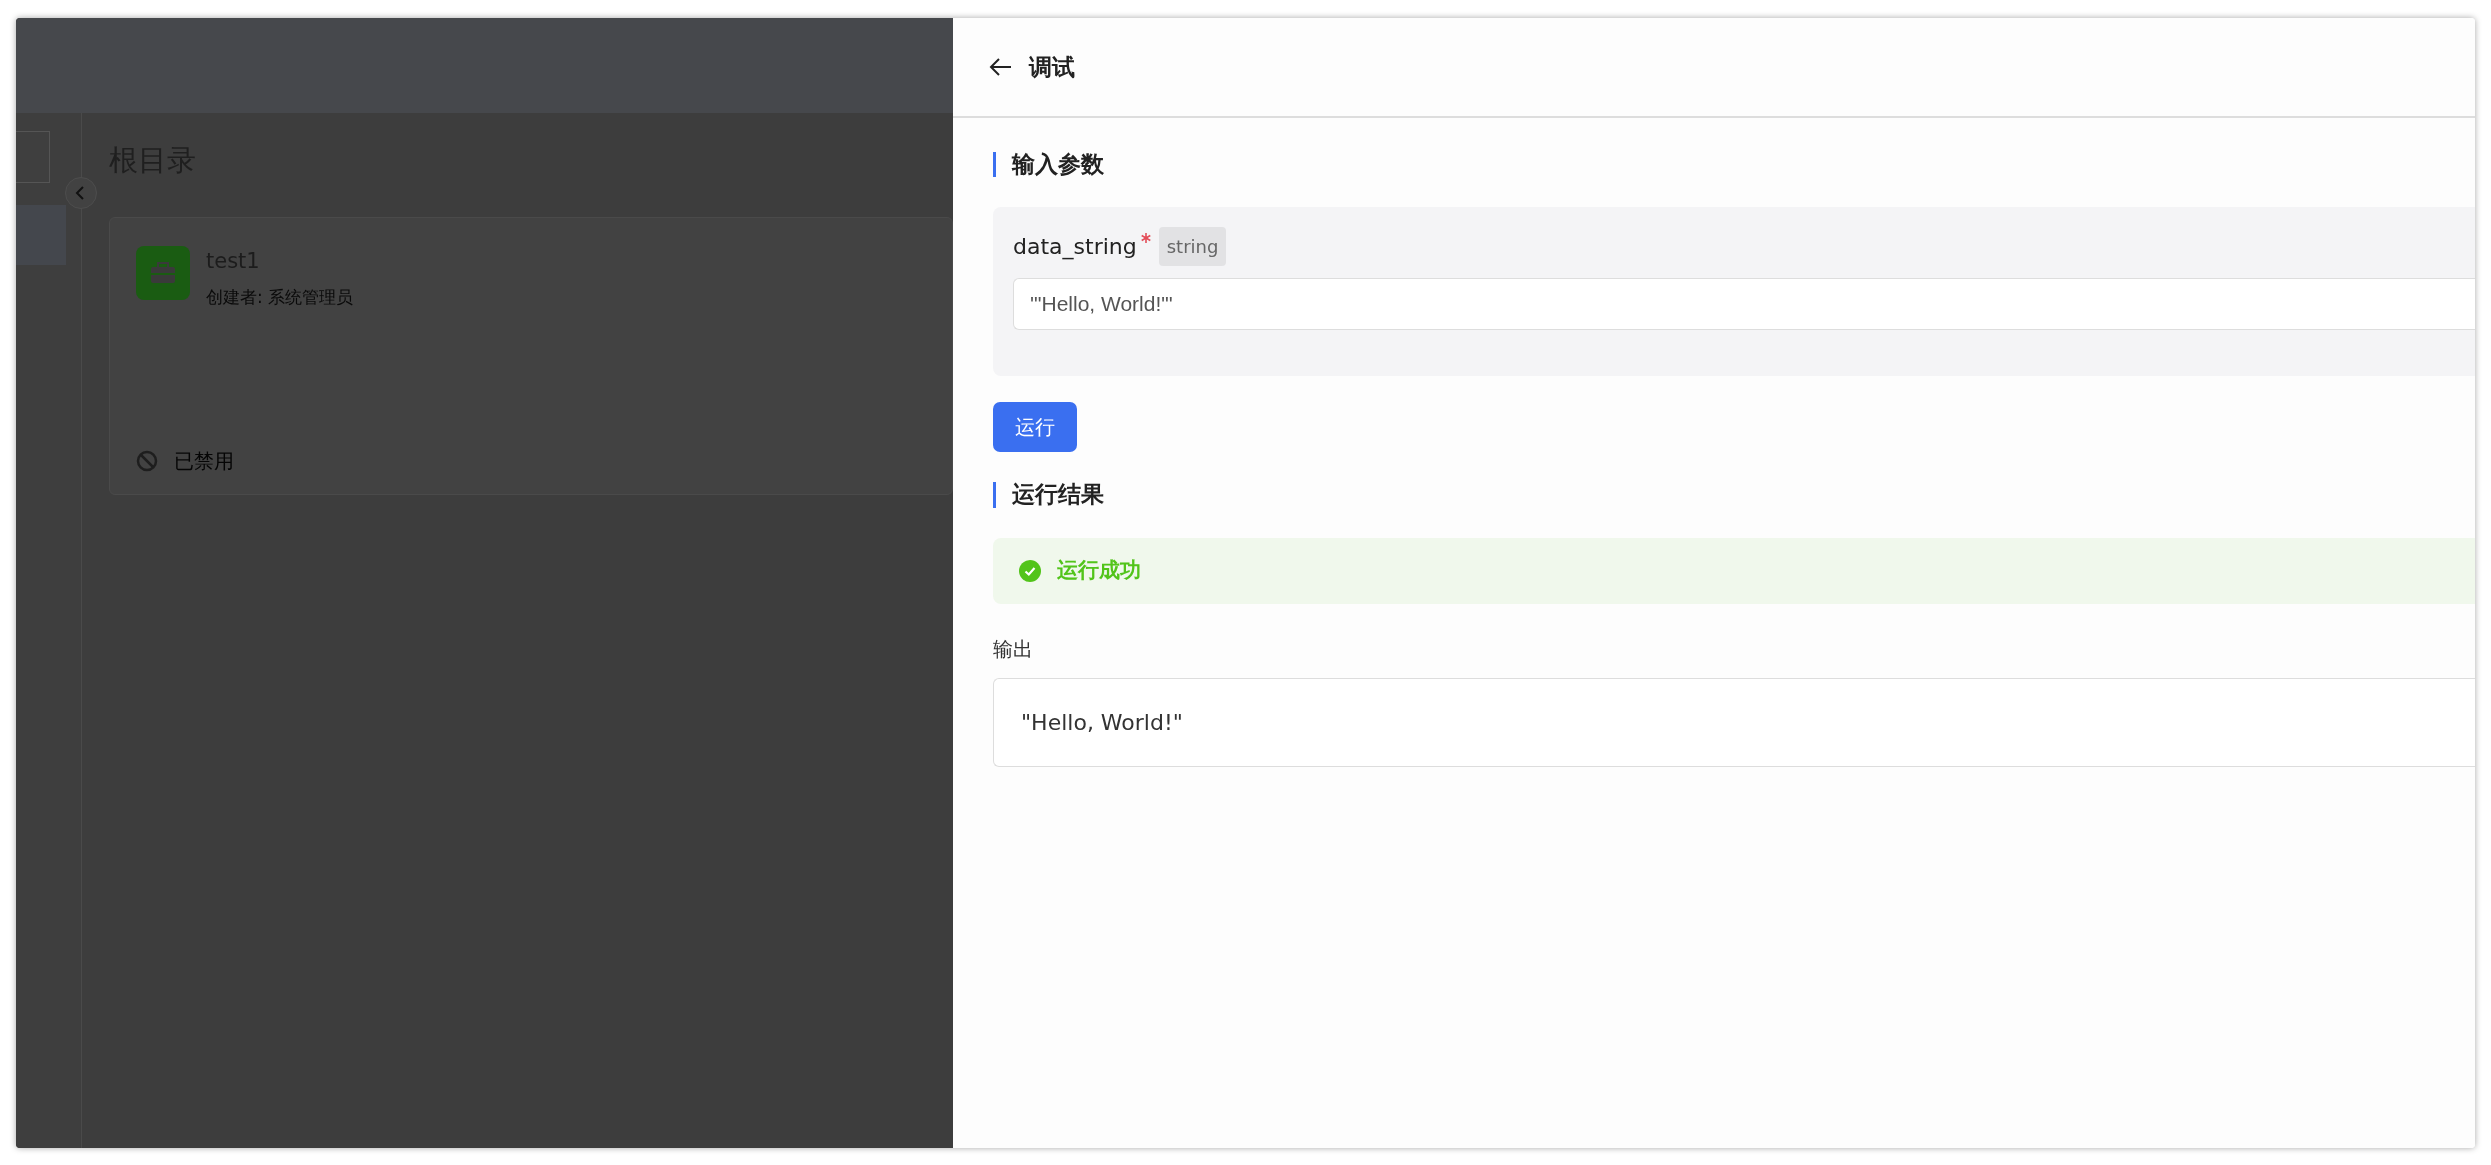 This screenshot has width=2491, height=1165. What do you see at coordinates (1734, 165) in the screenshot?
I see `section-title: 输入参数` at bounding box center [1734, 165].